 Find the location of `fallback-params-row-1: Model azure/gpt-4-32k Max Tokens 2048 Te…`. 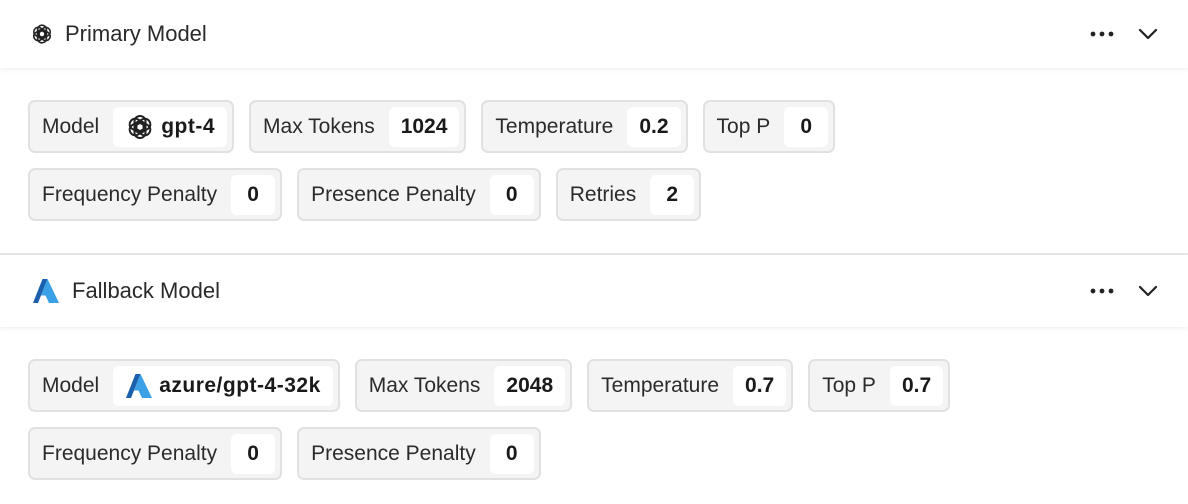

fallback-params-row-1: Model azure/gpt-4-32k Max Tokens 2048 Te… is located at coordinates (489, 385).